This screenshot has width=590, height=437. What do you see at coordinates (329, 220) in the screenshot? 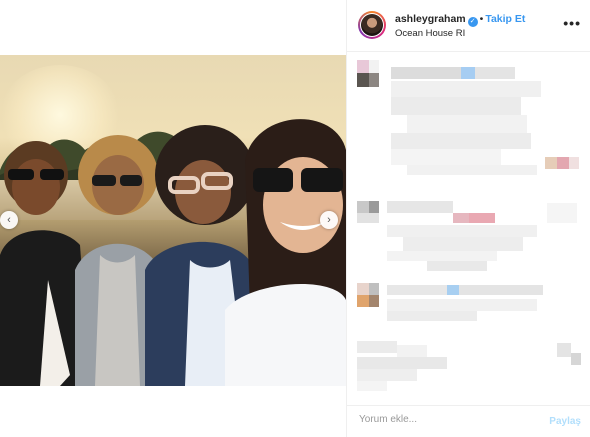
I see `carousel-next-button: ›` at bounding box center [329, 220].